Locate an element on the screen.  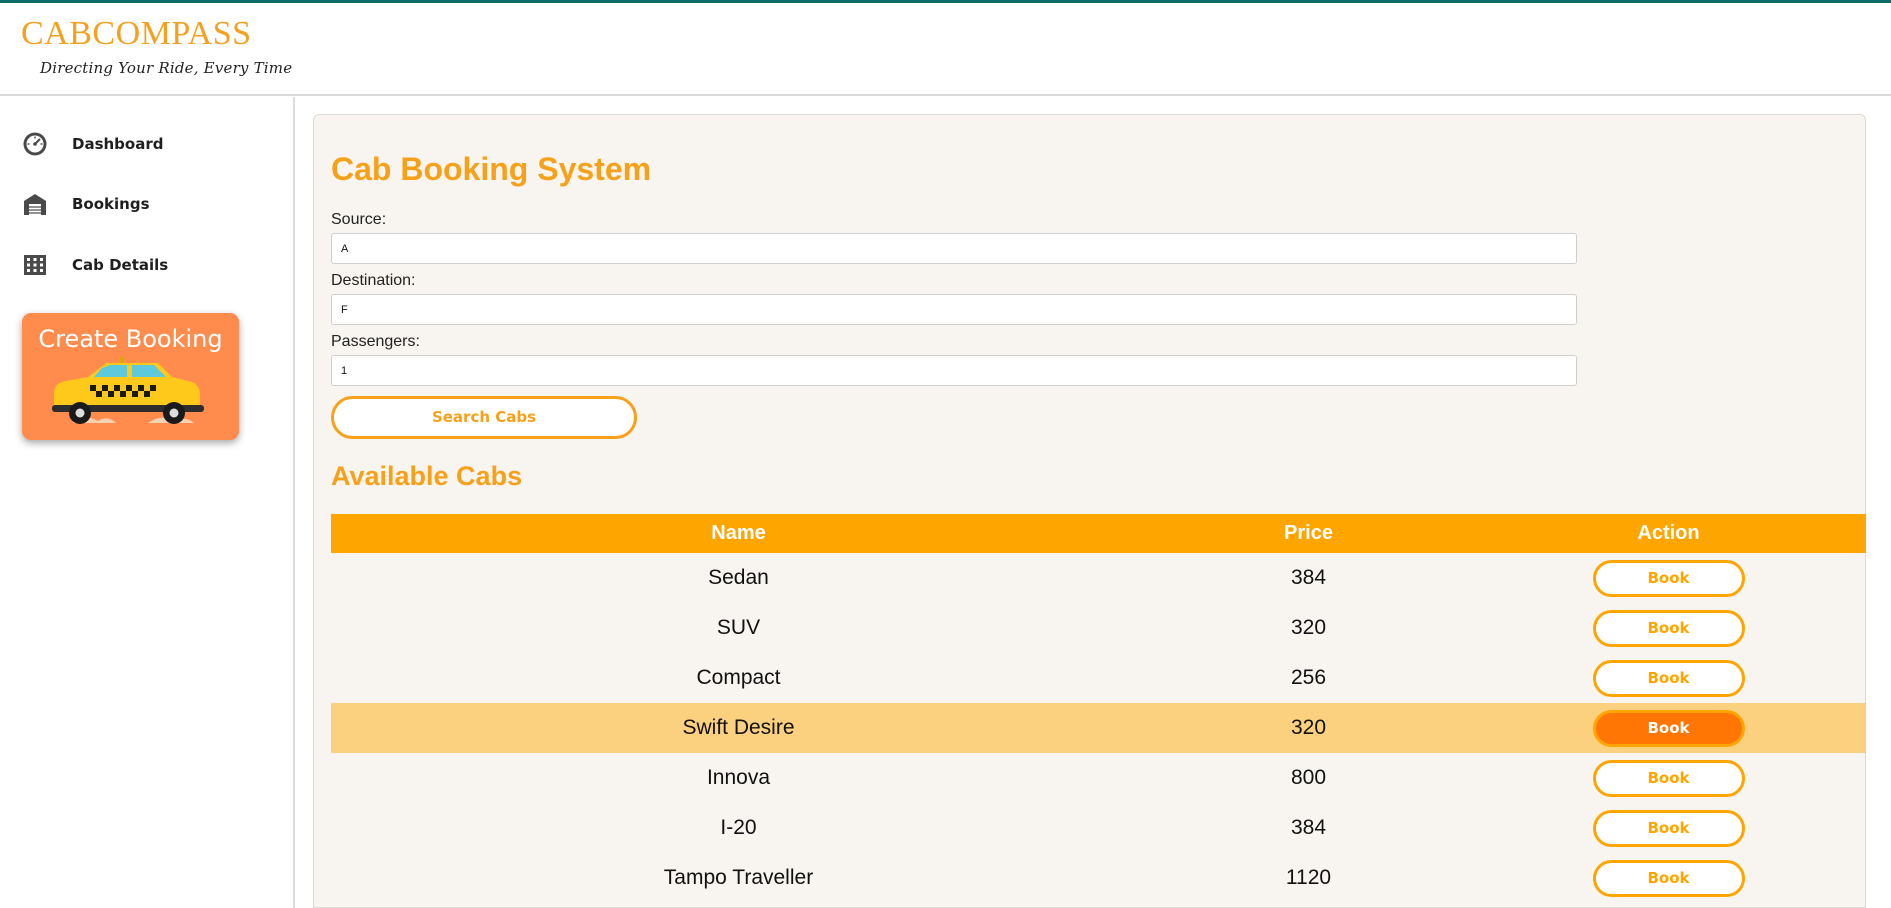
cab-name: Sedan is located at coordinates (738, 577).